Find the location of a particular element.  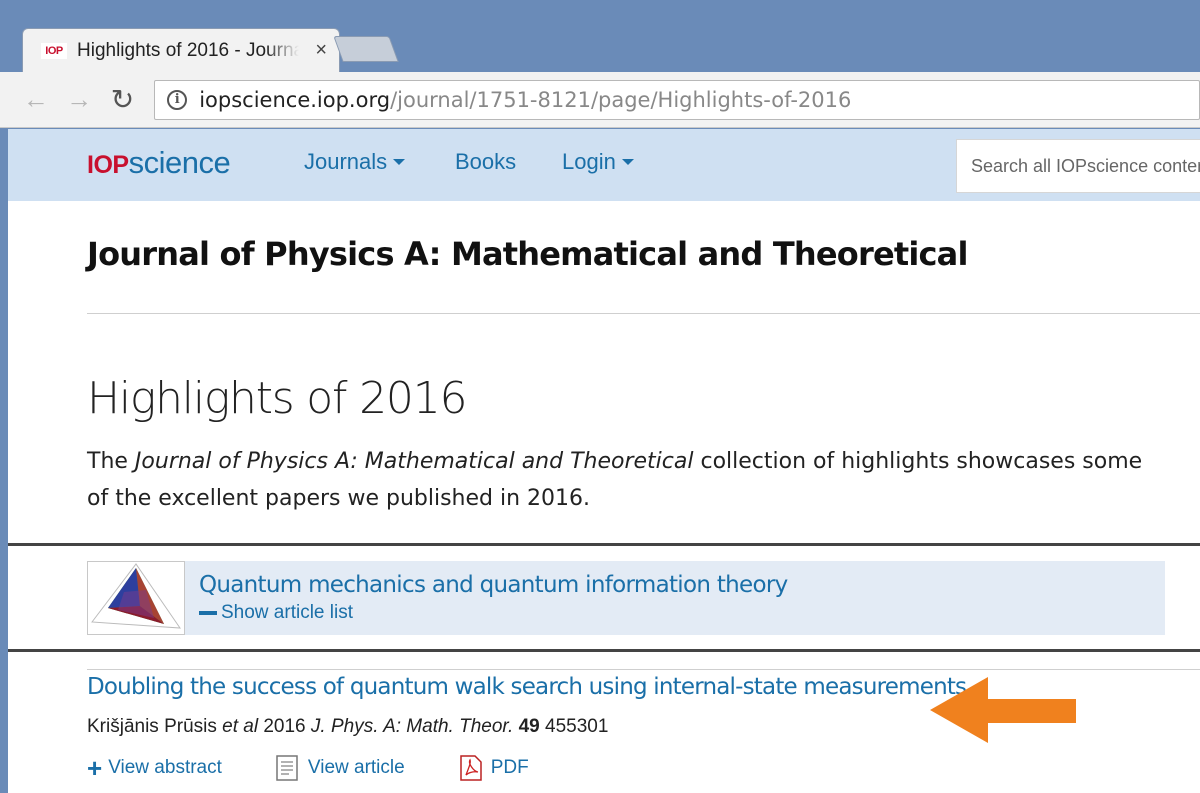

orange-arrow-icon is located at coordinates (1003, 710).